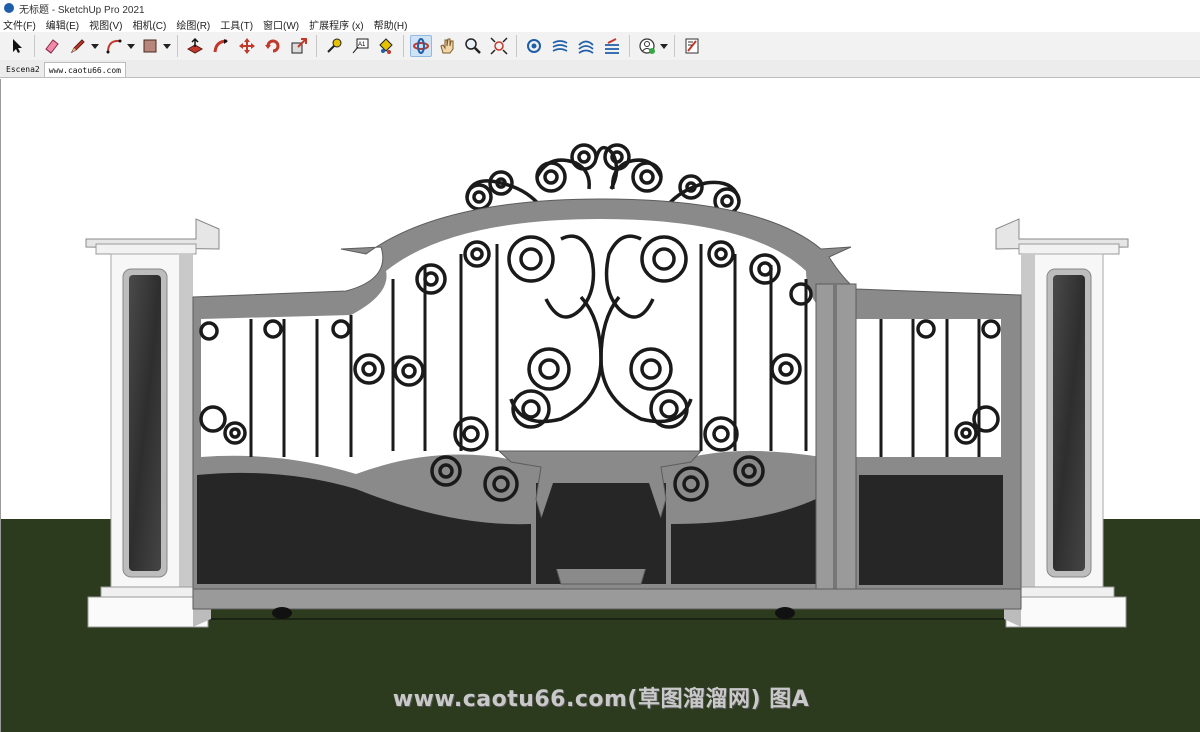  I want to click on text-tool-icon: A1, so click(360, 46).